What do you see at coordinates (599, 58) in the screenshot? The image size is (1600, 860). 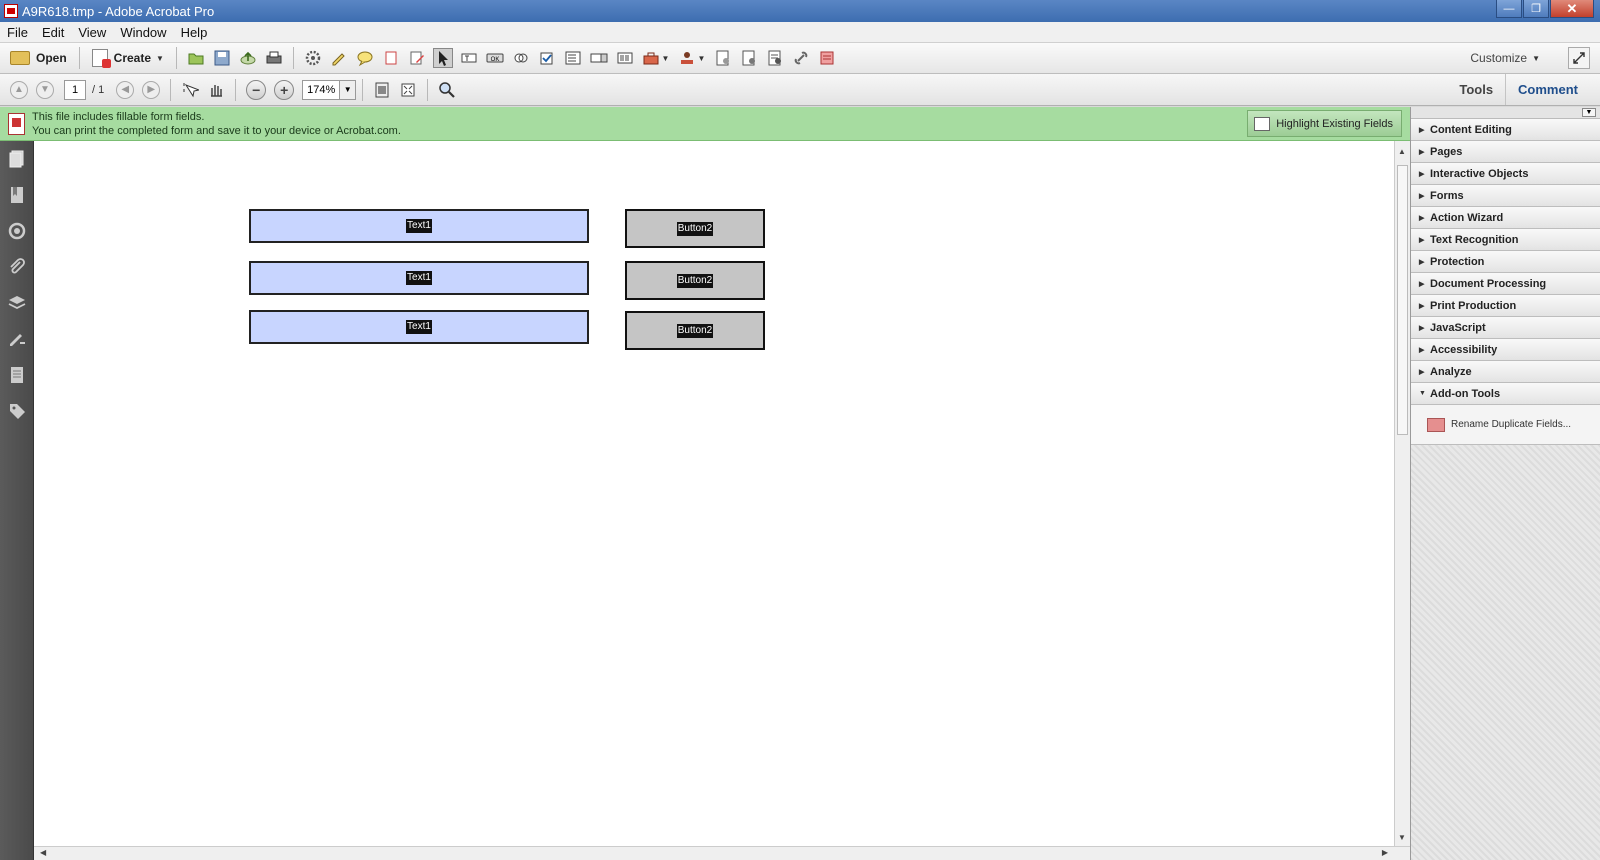 I see `dropdown-tool-icon` at bounding box center [599, 58].